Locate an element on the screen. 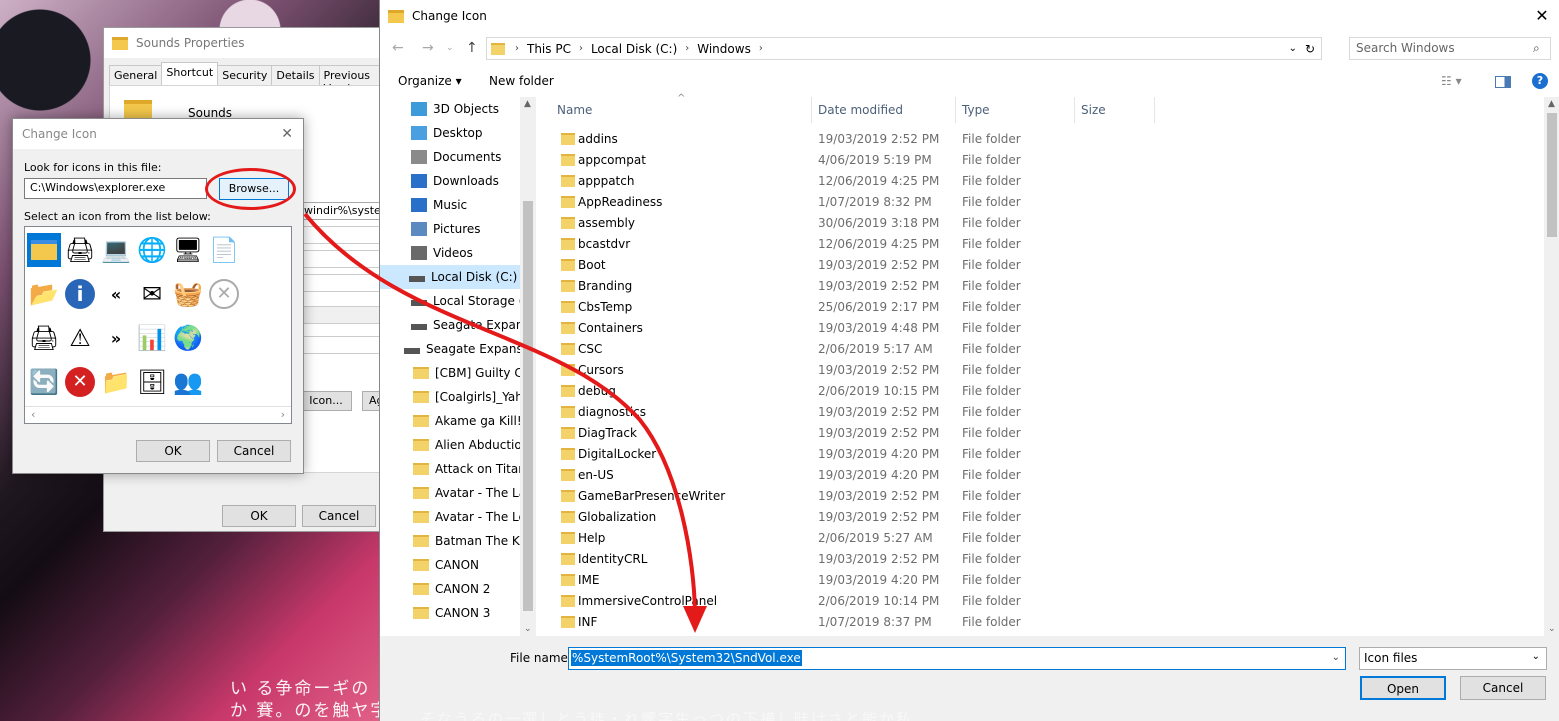  shopping-basket-icon: 🧺 is located at coordinates (188, 294).